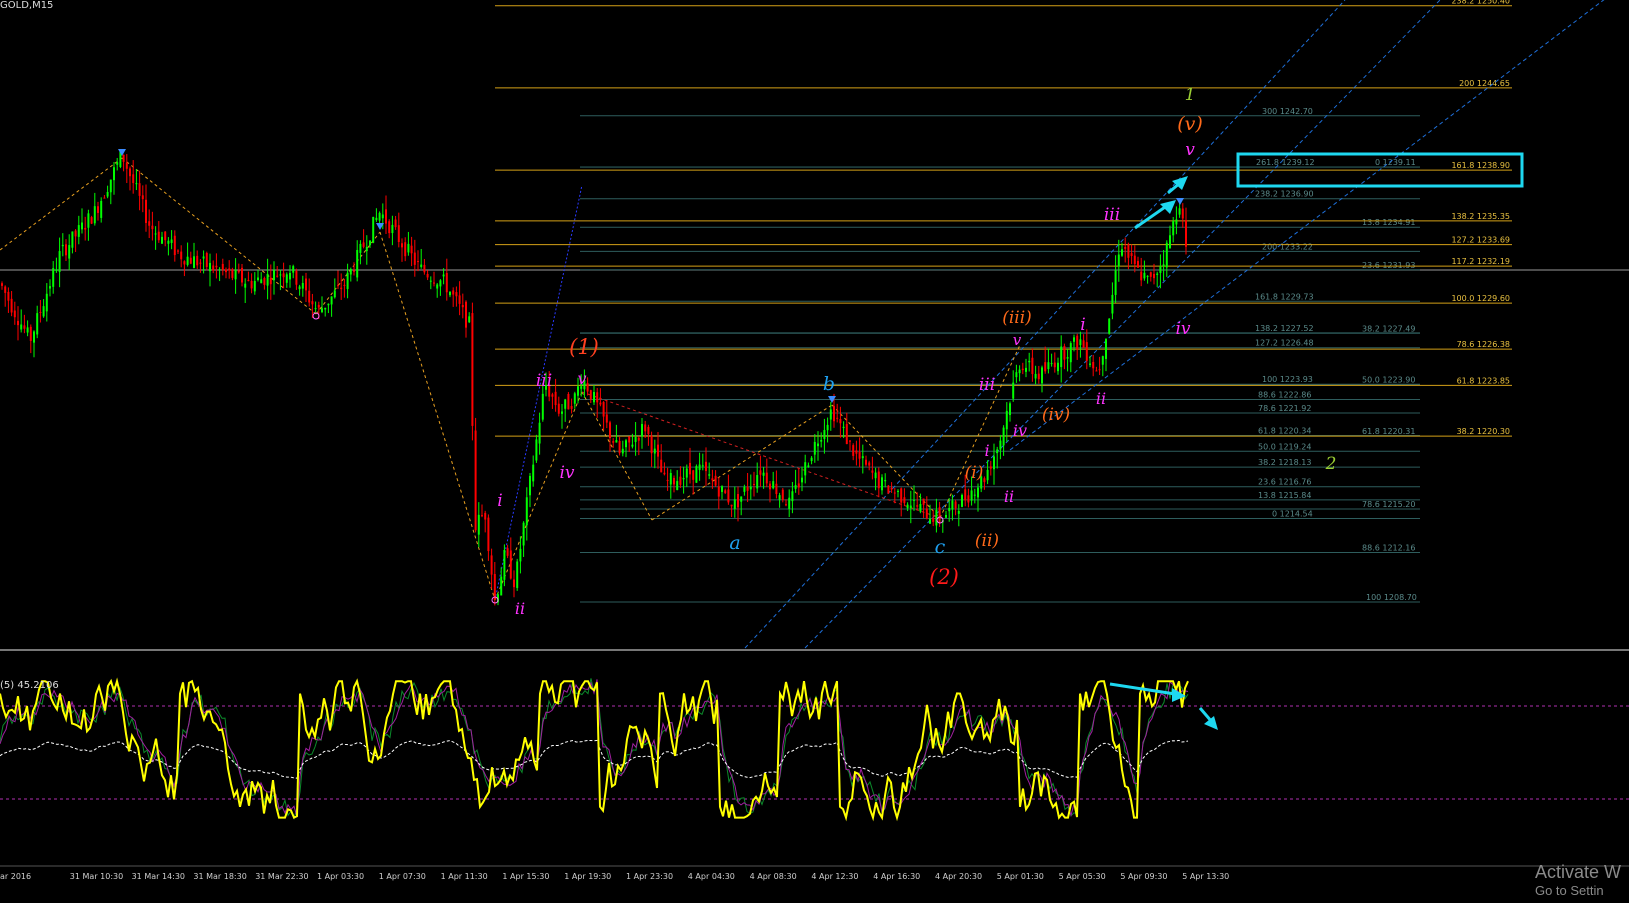 The image size is (1629, 903). Describe the element at coordinates (1480, 165) in the screenshot. I see `fib-label-gold: 161.8 1238.90` at that location.